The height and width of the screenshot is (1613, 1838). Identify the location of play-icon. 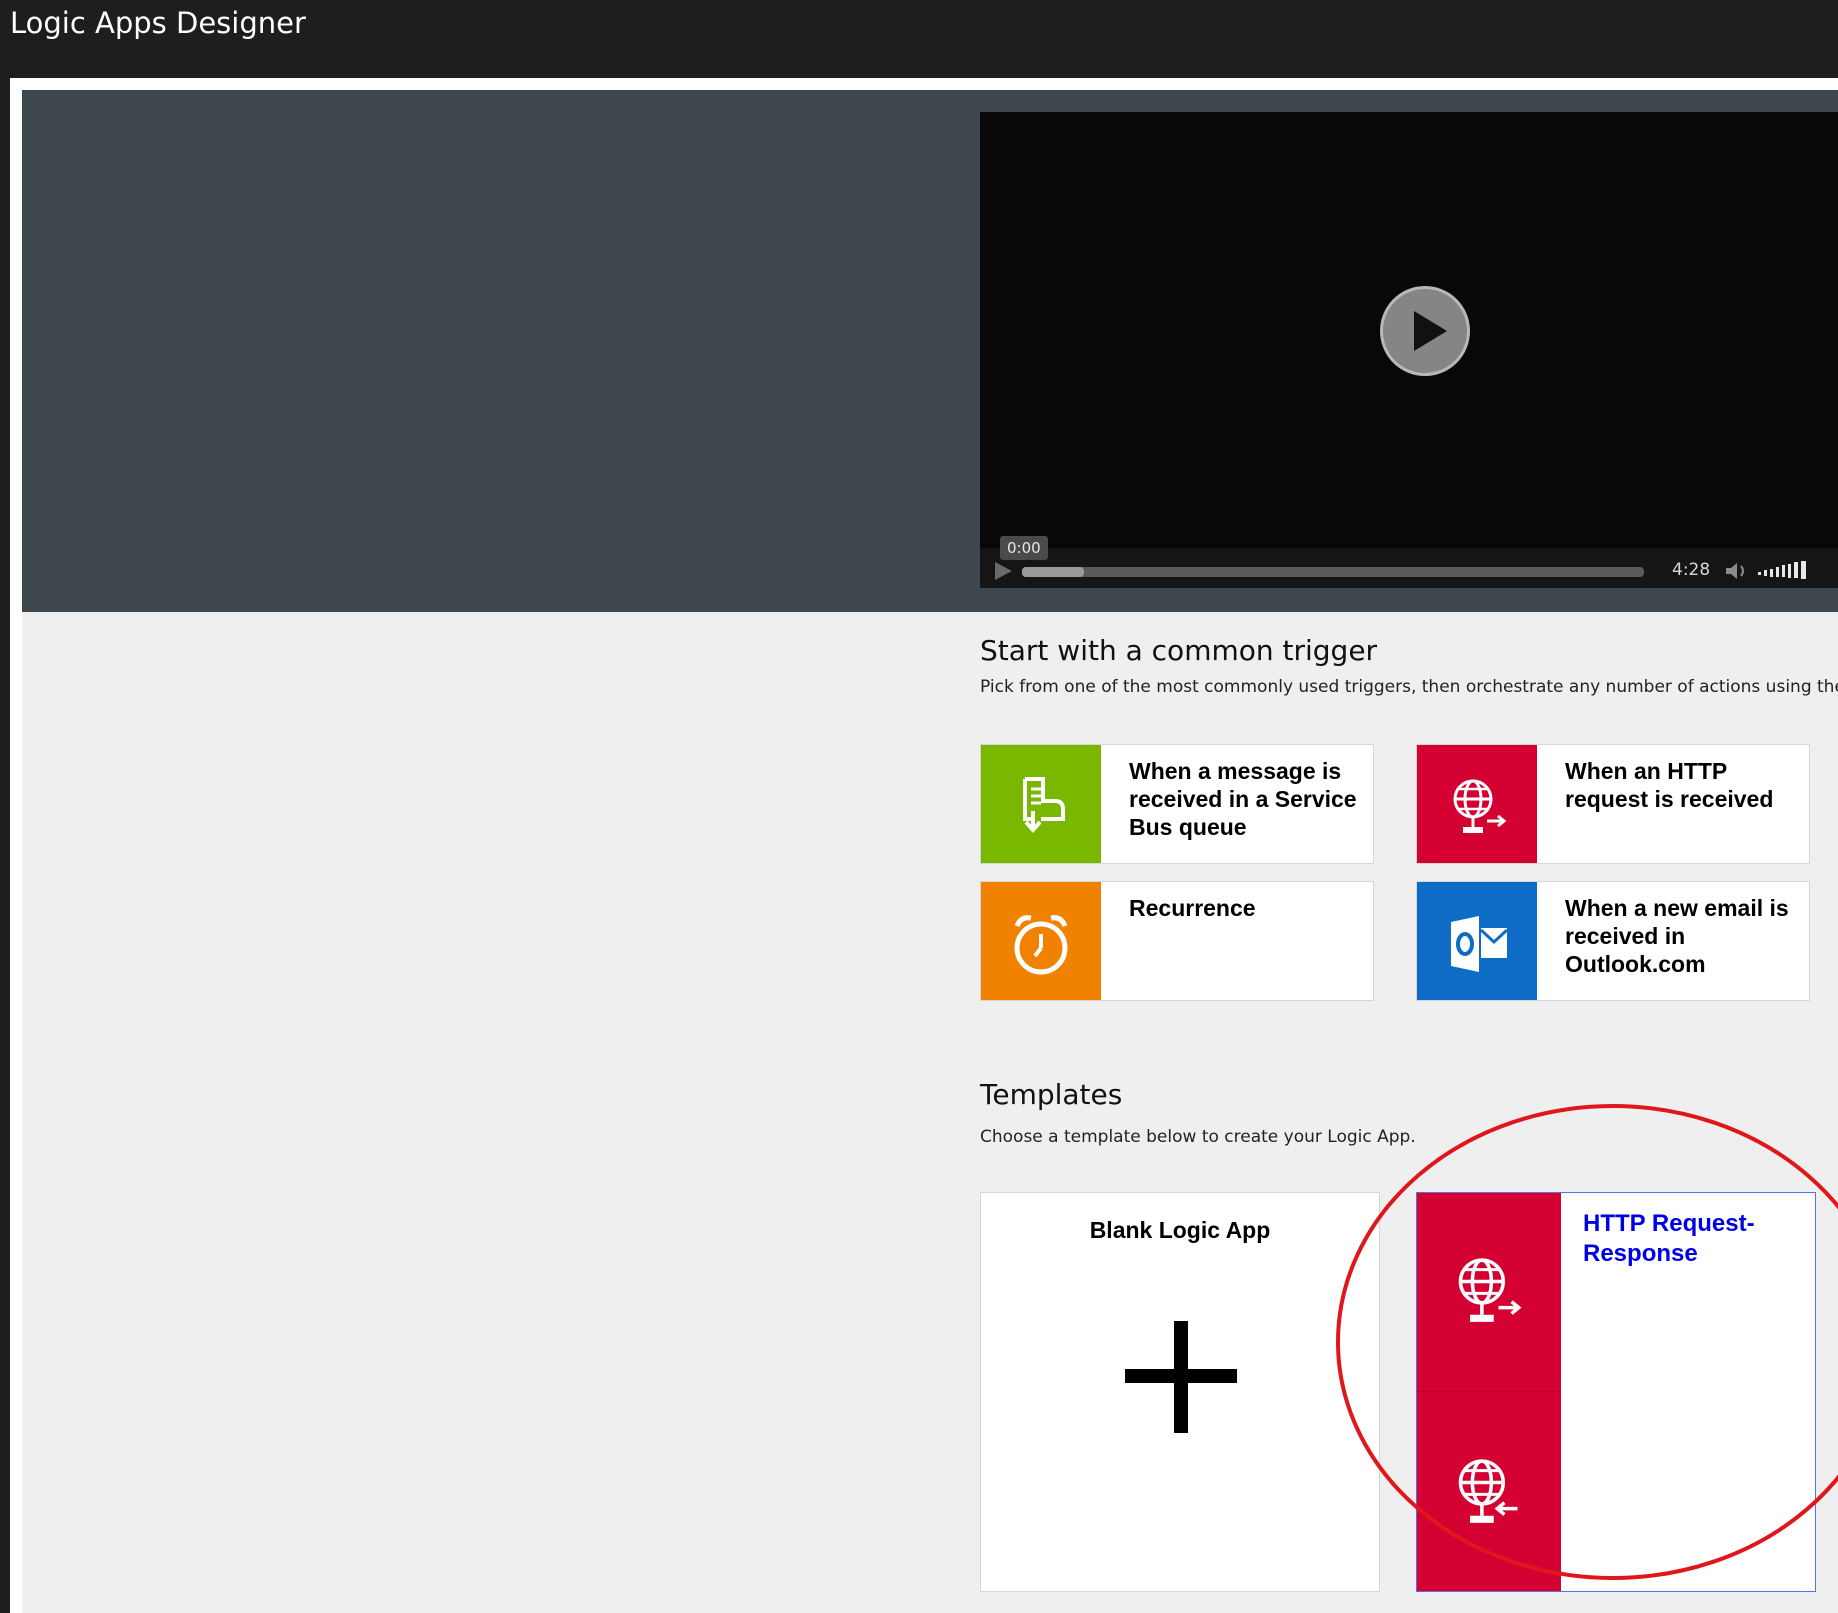
(1430, 331).